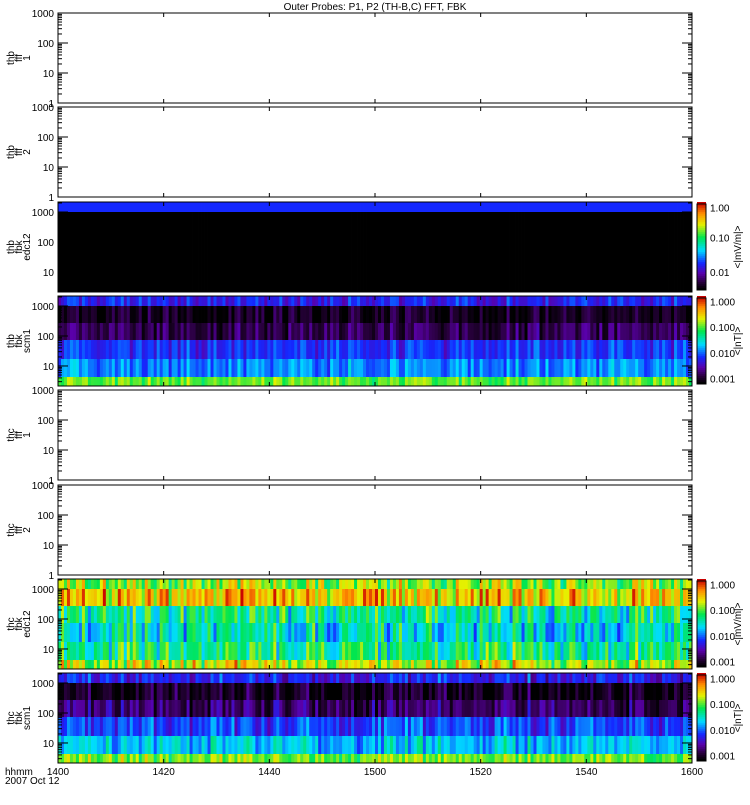  What do you see at coordinates (720, 341) in the screenshot?
I see `colorbar: 1.0000.1000.0100.001<|nT|>` at bounding box center [720, 341].